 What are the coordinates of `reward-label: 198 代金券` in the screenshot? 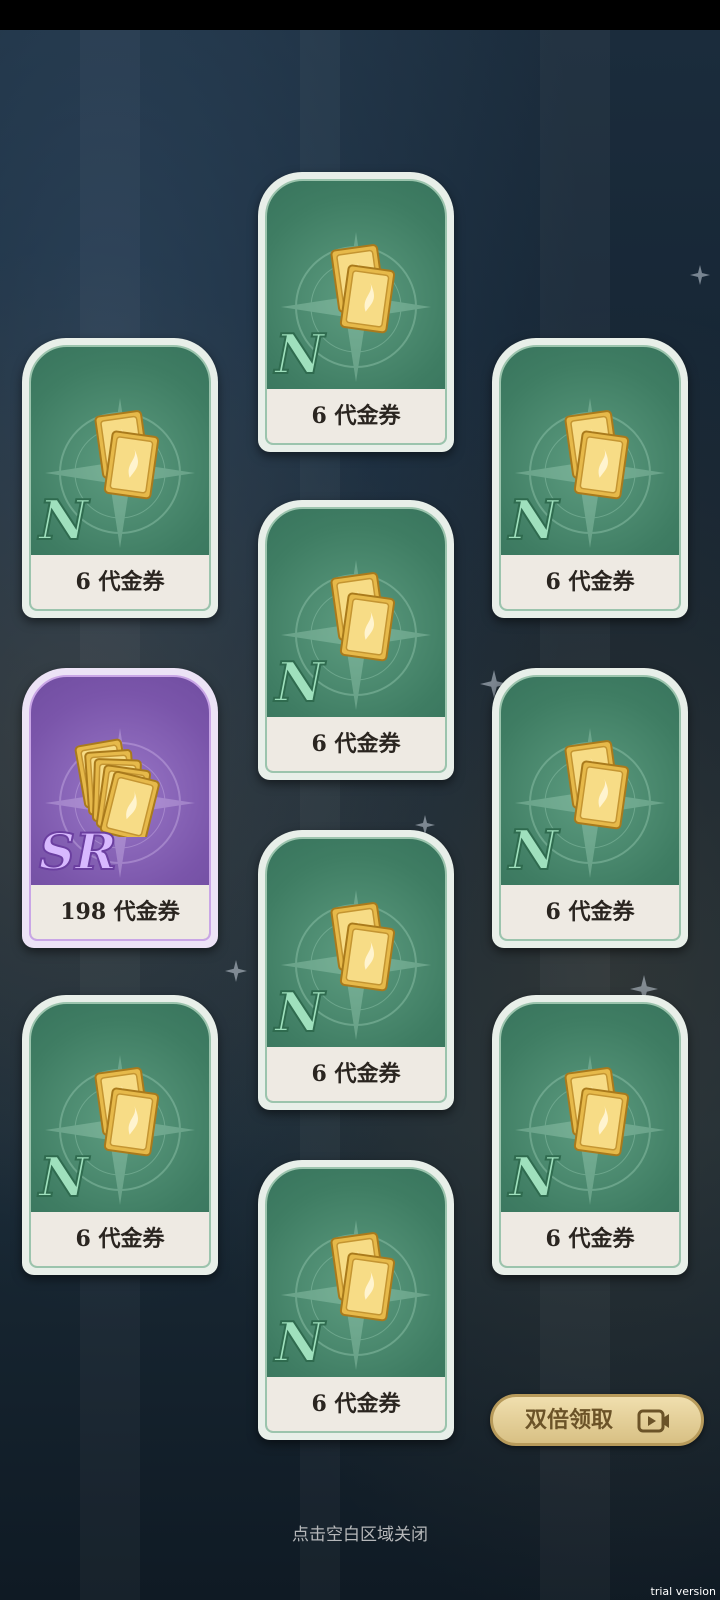 It's located at (120, 912).